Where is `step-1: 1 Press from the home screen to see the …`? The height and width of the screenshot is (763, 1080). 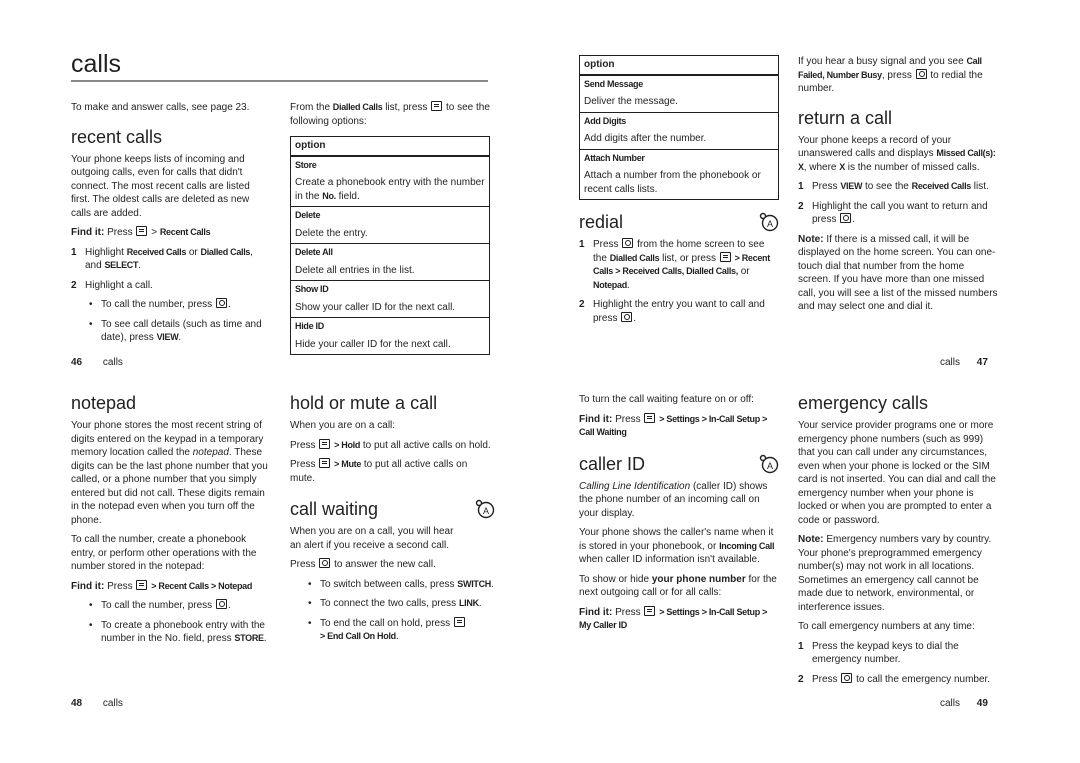 step-1: 1 Press from the home screen to see the … is located at coordinates (674, 264).